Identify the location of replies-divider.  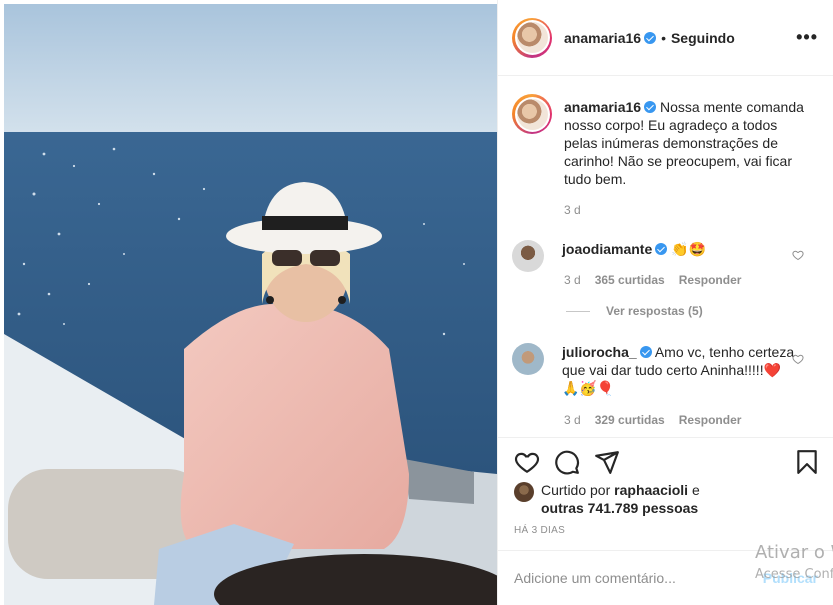
(578, 311).